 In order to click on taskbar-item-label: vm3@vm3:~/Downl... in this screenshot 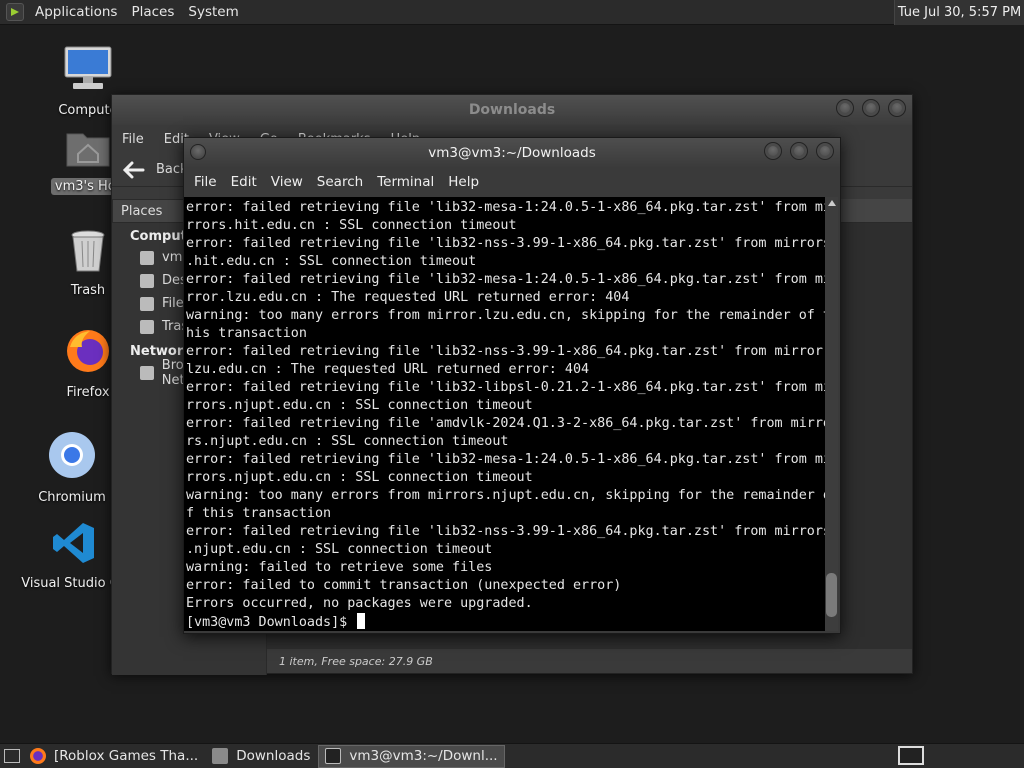, I will do `click(423, 756)`.